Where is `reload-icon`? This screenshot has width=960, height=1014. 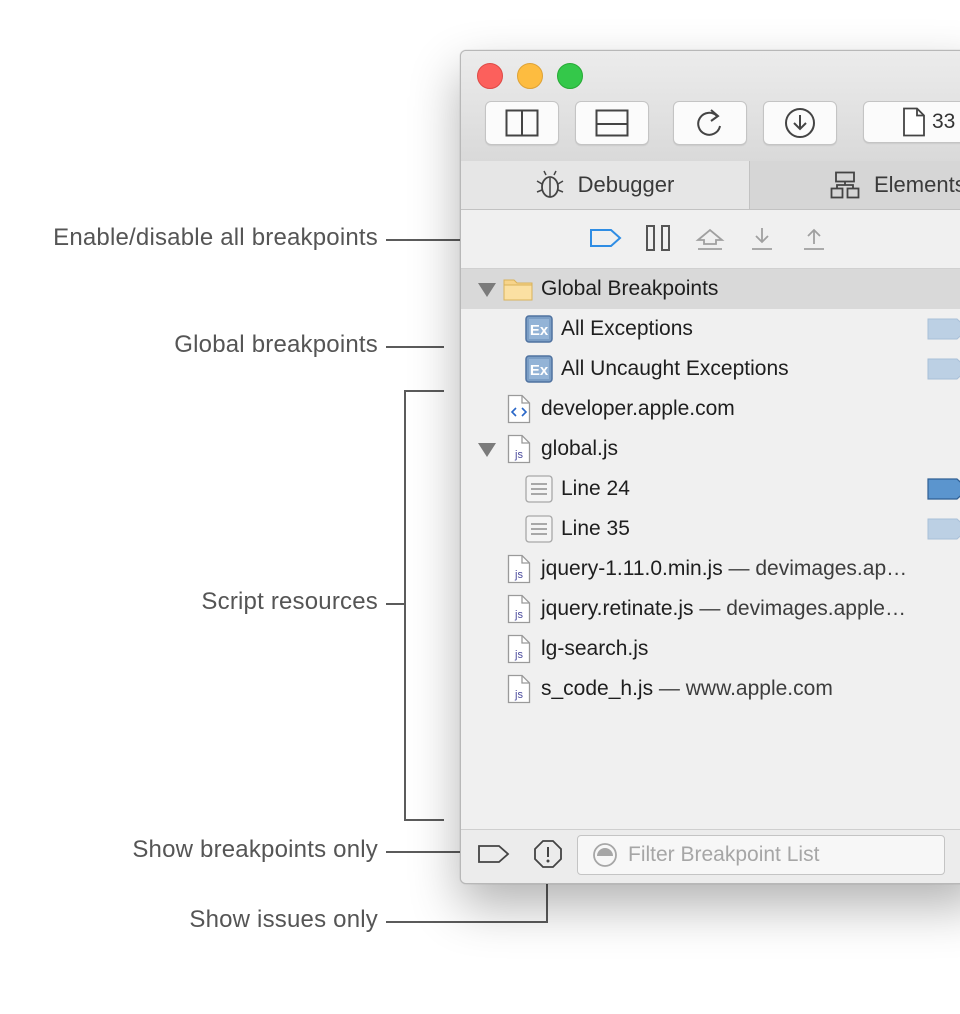
reload-icon is located at coordinates (709, 122).